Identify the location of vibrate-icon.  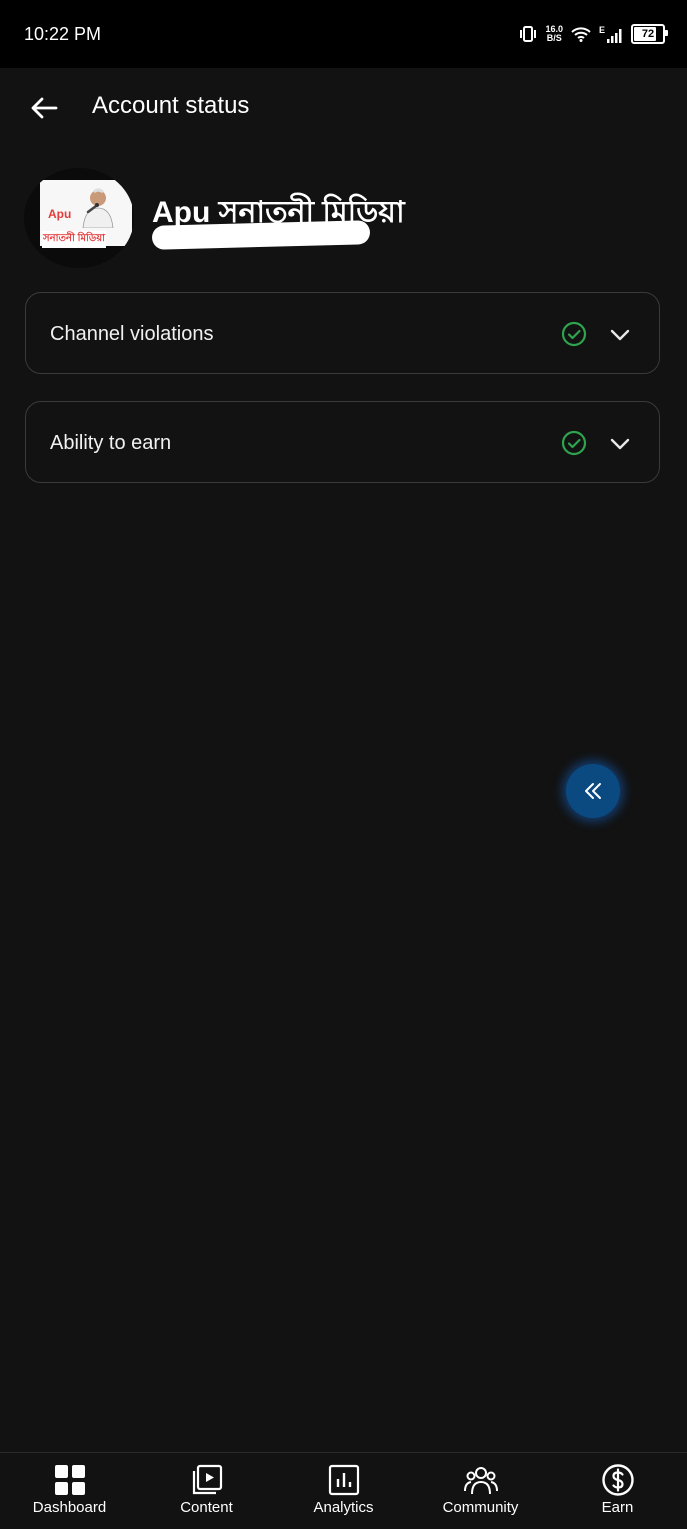
(528, 34).